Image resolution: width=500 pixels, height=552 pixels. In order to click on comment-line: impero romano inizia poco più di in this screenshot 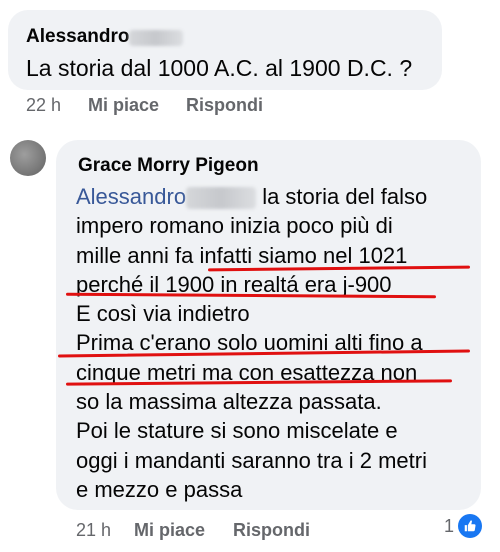, I will do `click(234, 226)`.